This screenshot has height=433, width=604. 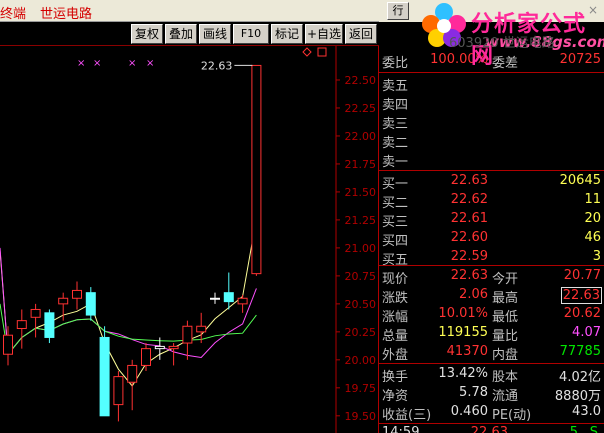 I want to click on y-tick-label: 20.25, so click(x=361, y=332).